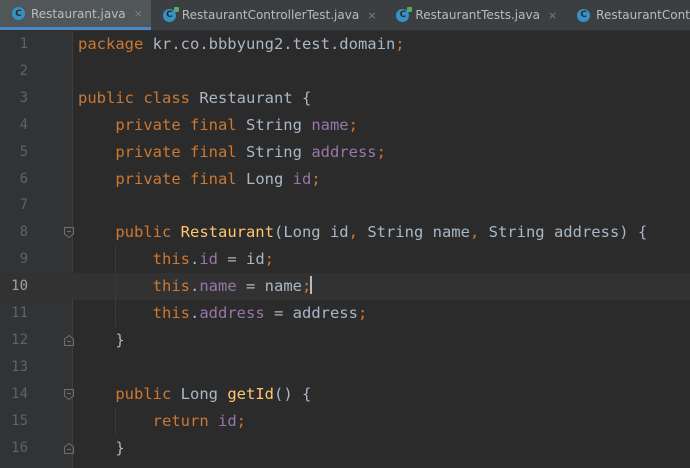  What do you see at coordinates (18, 13) in the screenshot?
I see `class-icon: C` at bounding box center [18, 13].